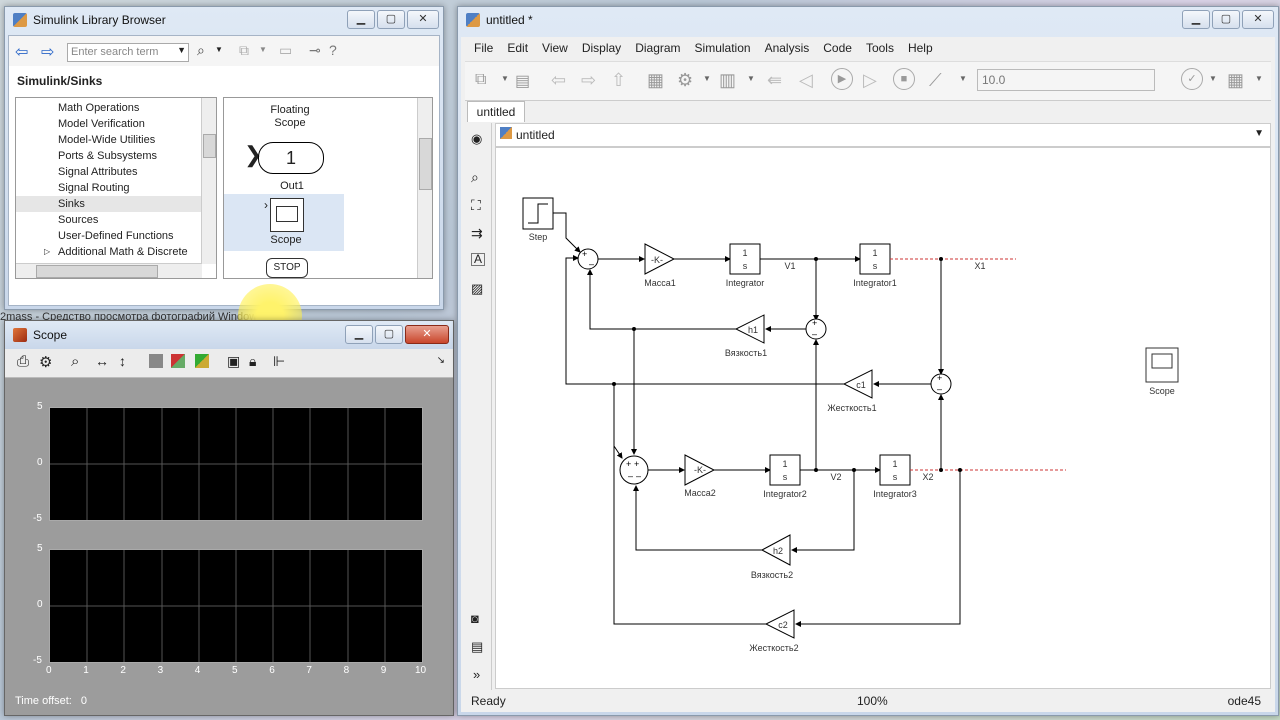 The image size is (1280, 720). What do you see at coordinates (284, 222) in the screenshot?
I see `scope-block-selected: › Scope` at bounding box center [284, 222].